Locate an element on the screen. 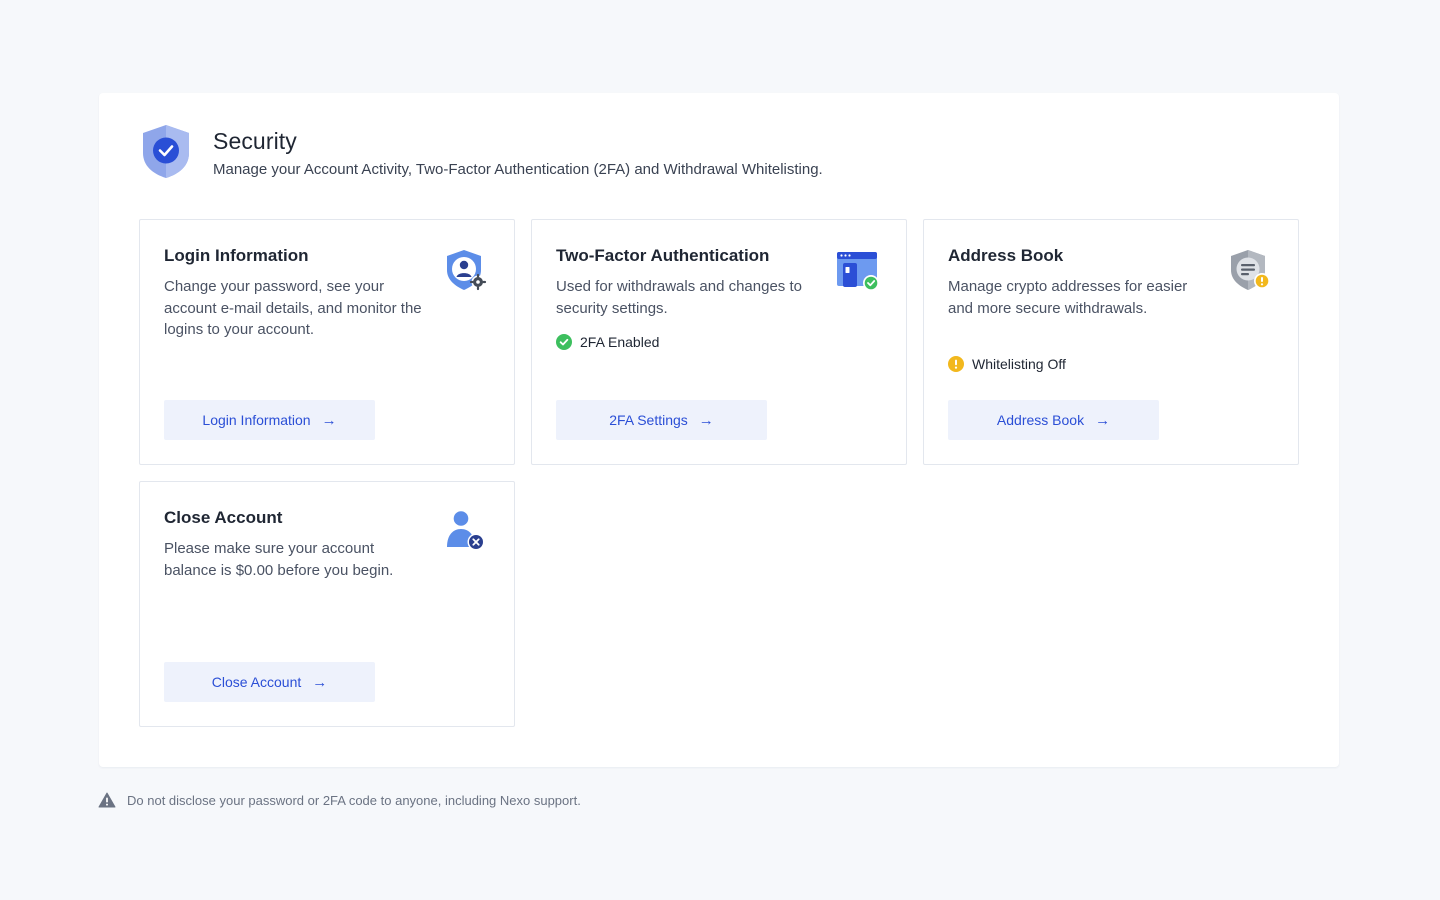  status-text: Whitelisting Off is located at coordinates (1019, 364).